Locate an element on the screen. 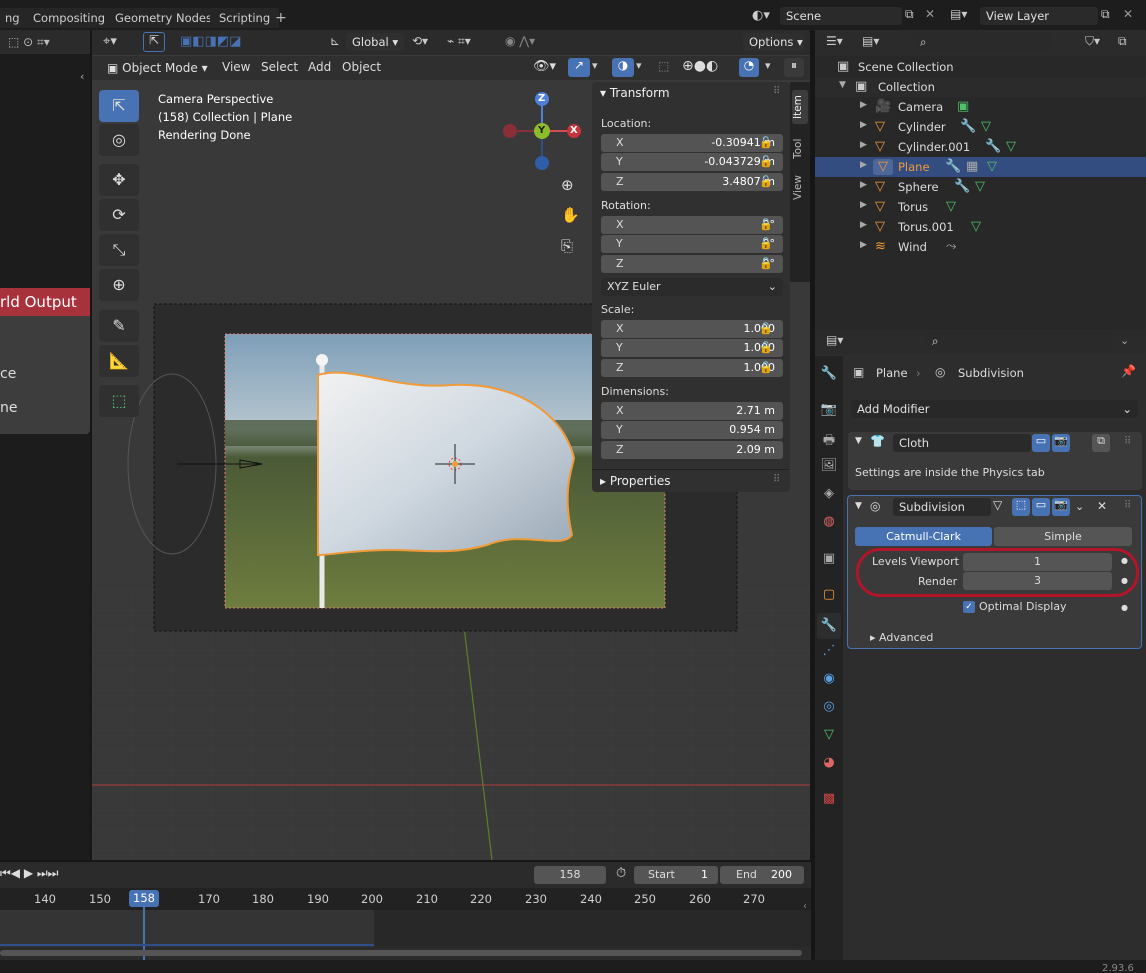 The image size is (1146, 973). scale-z-field: Z 1.000 is located at coordinates (692, 368).